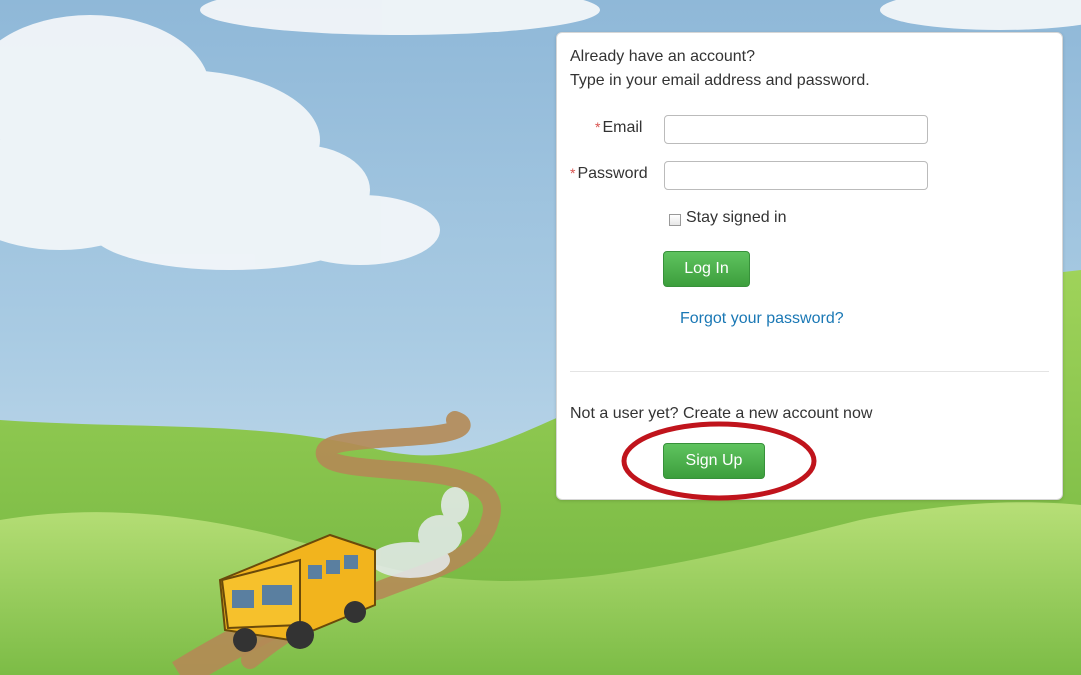 This screenshot has width=1081, height=675. I want to click on password-label: * Password, so click(609, 174).